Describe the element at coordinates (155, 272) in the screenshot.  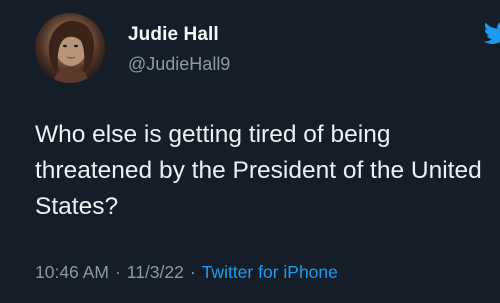
I see `tweet-date: 11/3/22` at that location.